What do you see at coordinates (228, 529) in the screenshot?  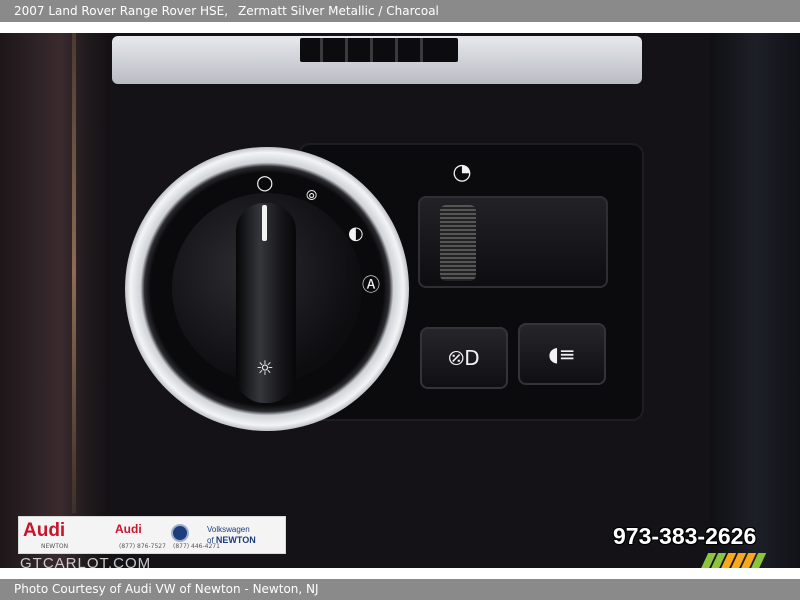 I see `vw-line1: Volkswagen` at bounding box center [228, 529].